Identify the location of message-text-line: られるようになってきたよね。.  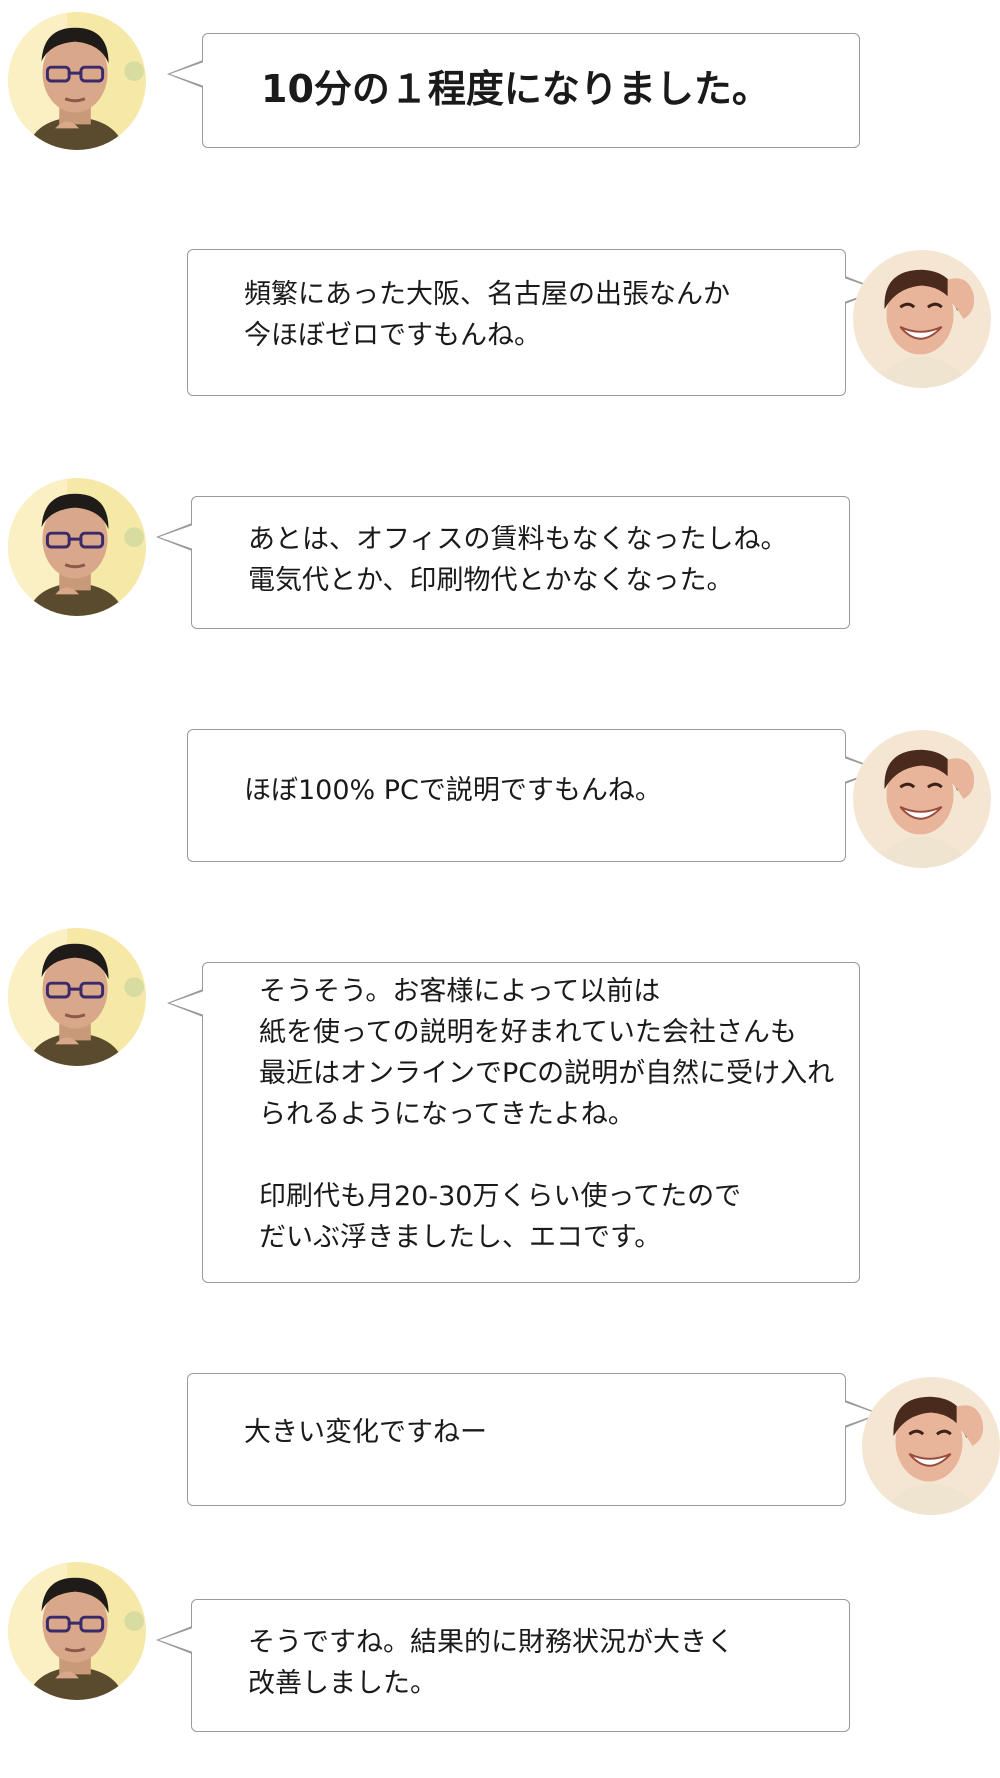
(447, 1114).